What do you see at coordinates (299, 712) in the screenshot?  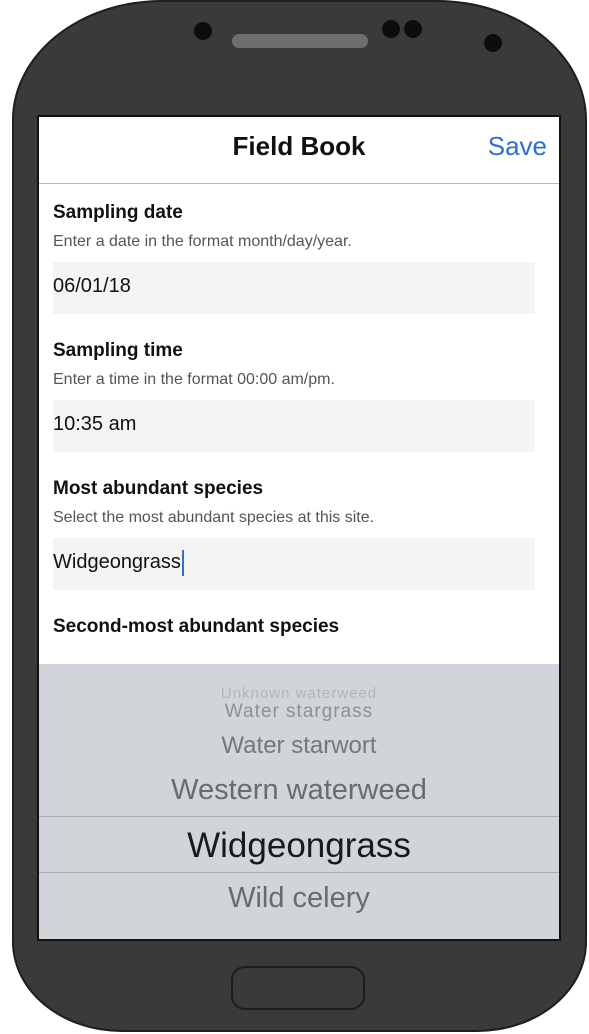 I see `picker-option: Water stargrass` at bounding box center [299, 712].